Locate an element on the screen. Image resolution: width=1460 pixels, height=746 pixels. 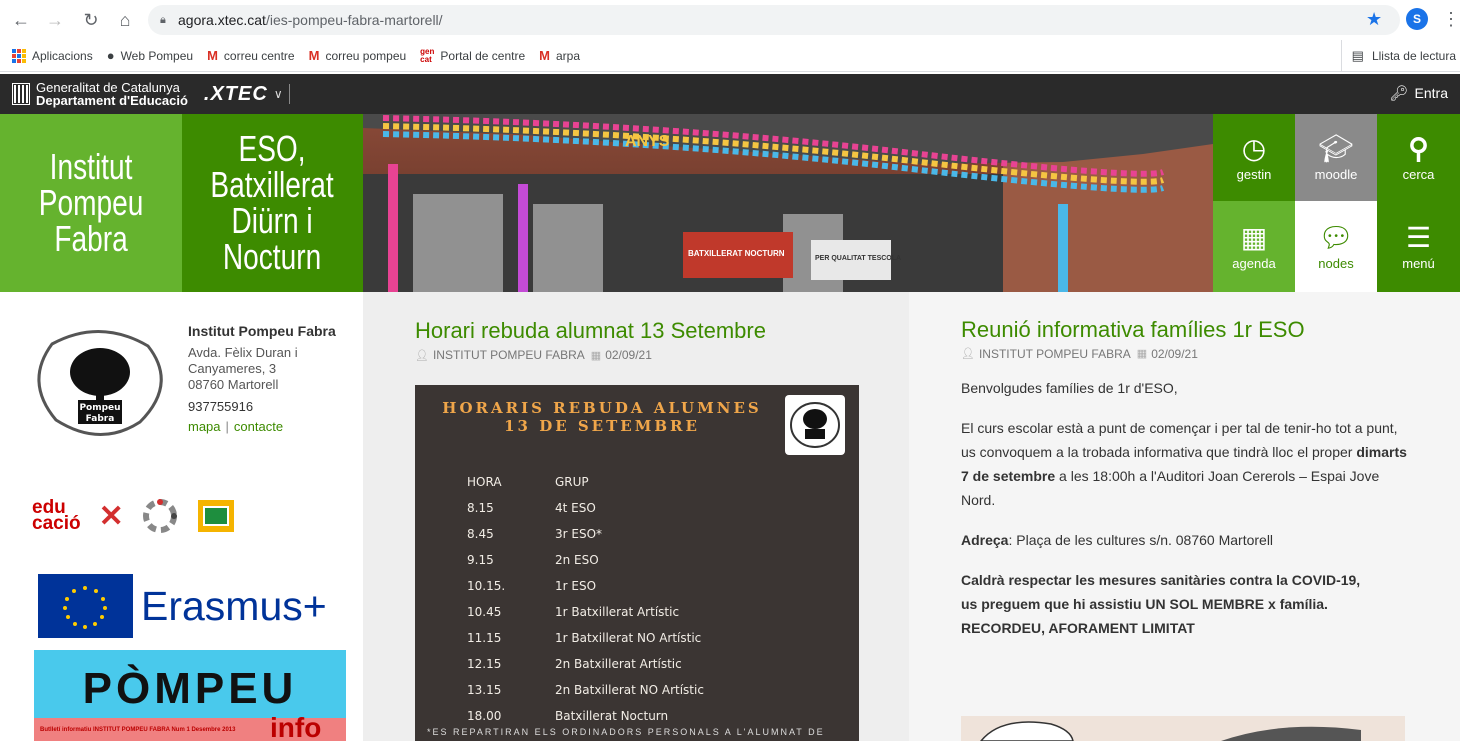
chevron-down-icon: ∨ is located at coordinates (278, 94).